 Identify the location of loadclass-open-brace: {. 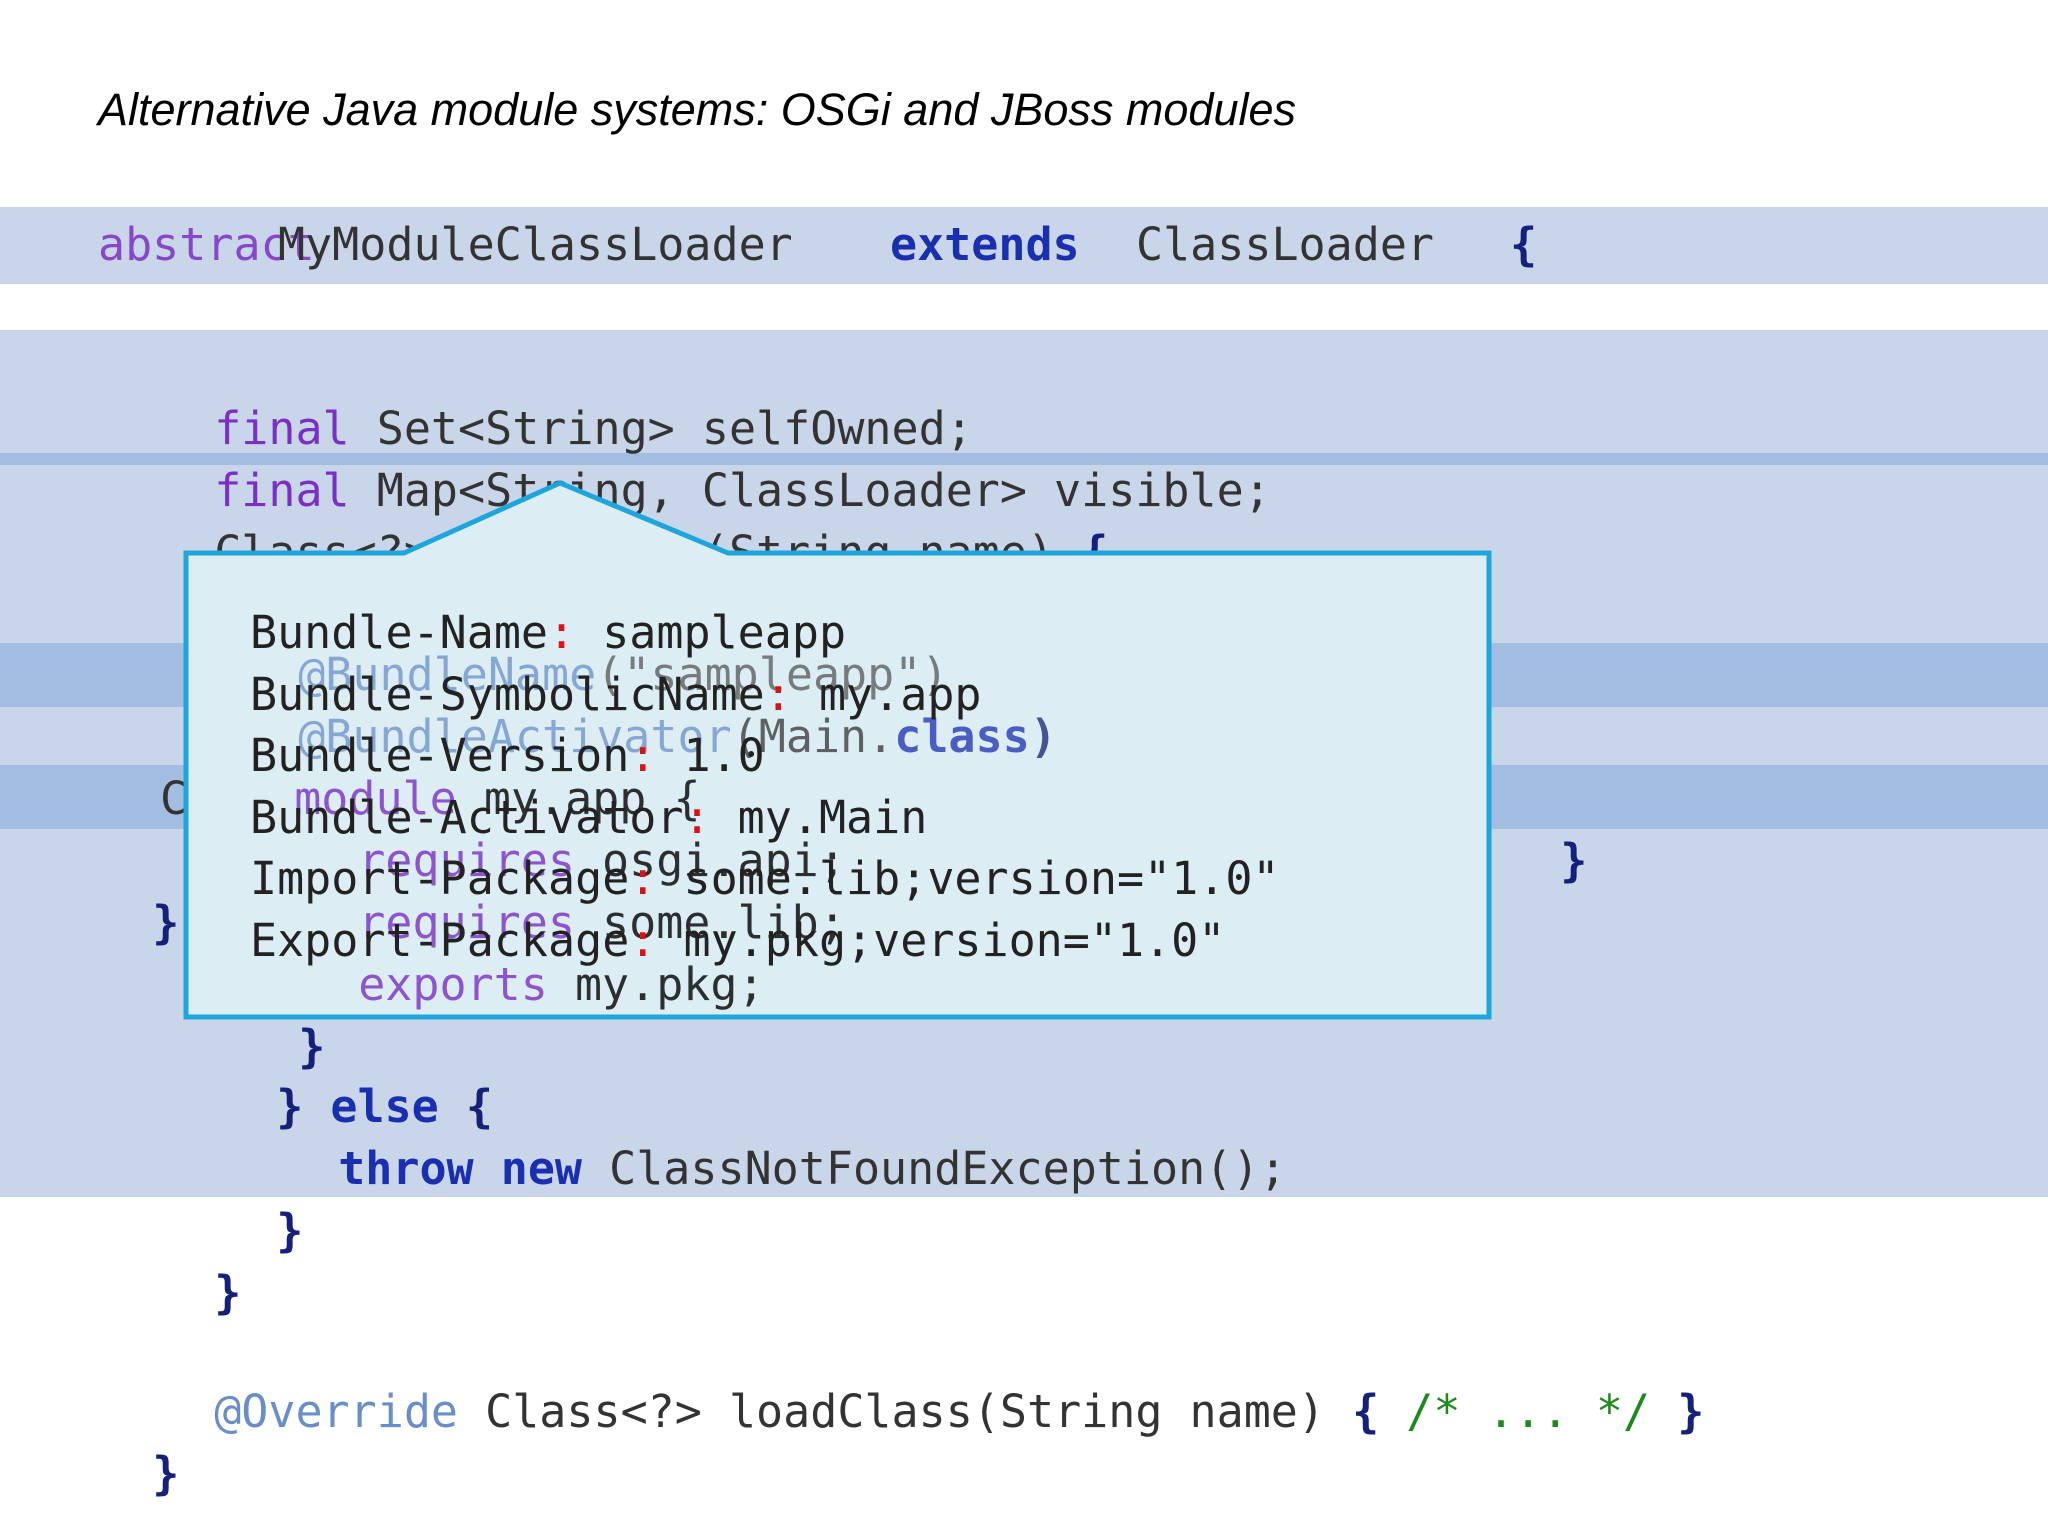
(1366, 1411).